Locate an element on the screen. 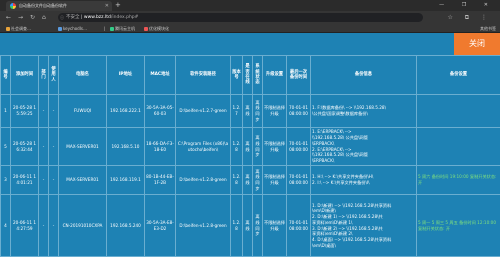 This screenshot has height=259, width=500. backup-schedule: 5 周六 备份时间 19:10:00 复制开关状态: 开 is located at coordinates (457, 179).